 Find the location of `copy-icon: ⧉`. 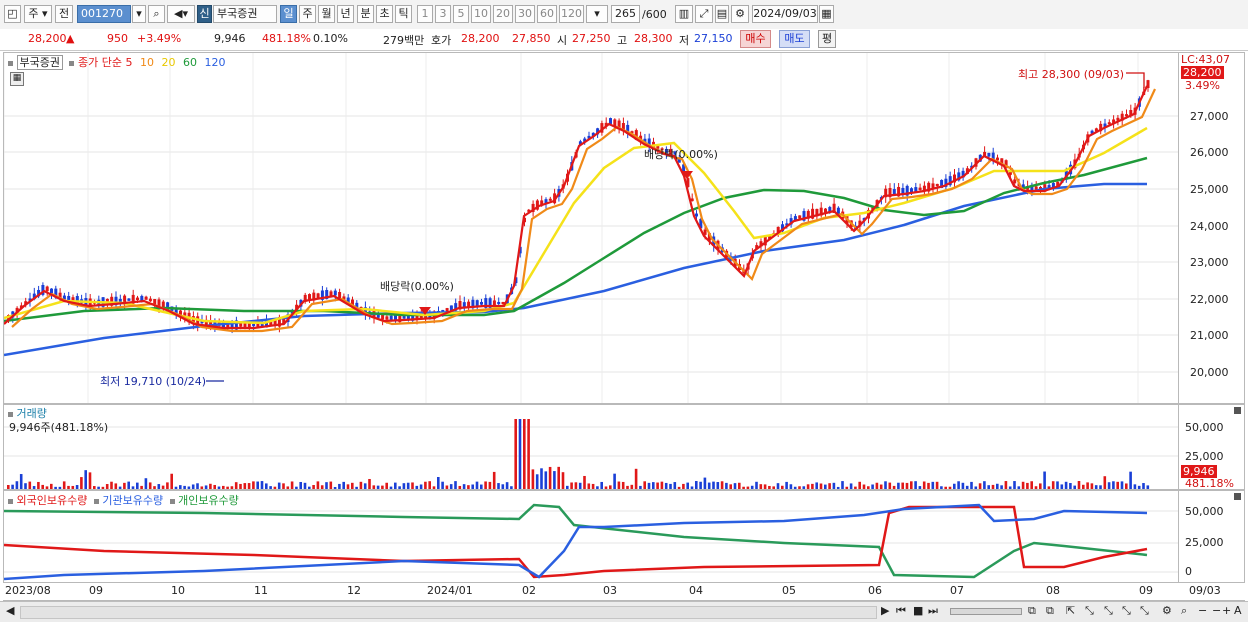

copy-icon: ⧉ is located at coordinates (1050, 611).